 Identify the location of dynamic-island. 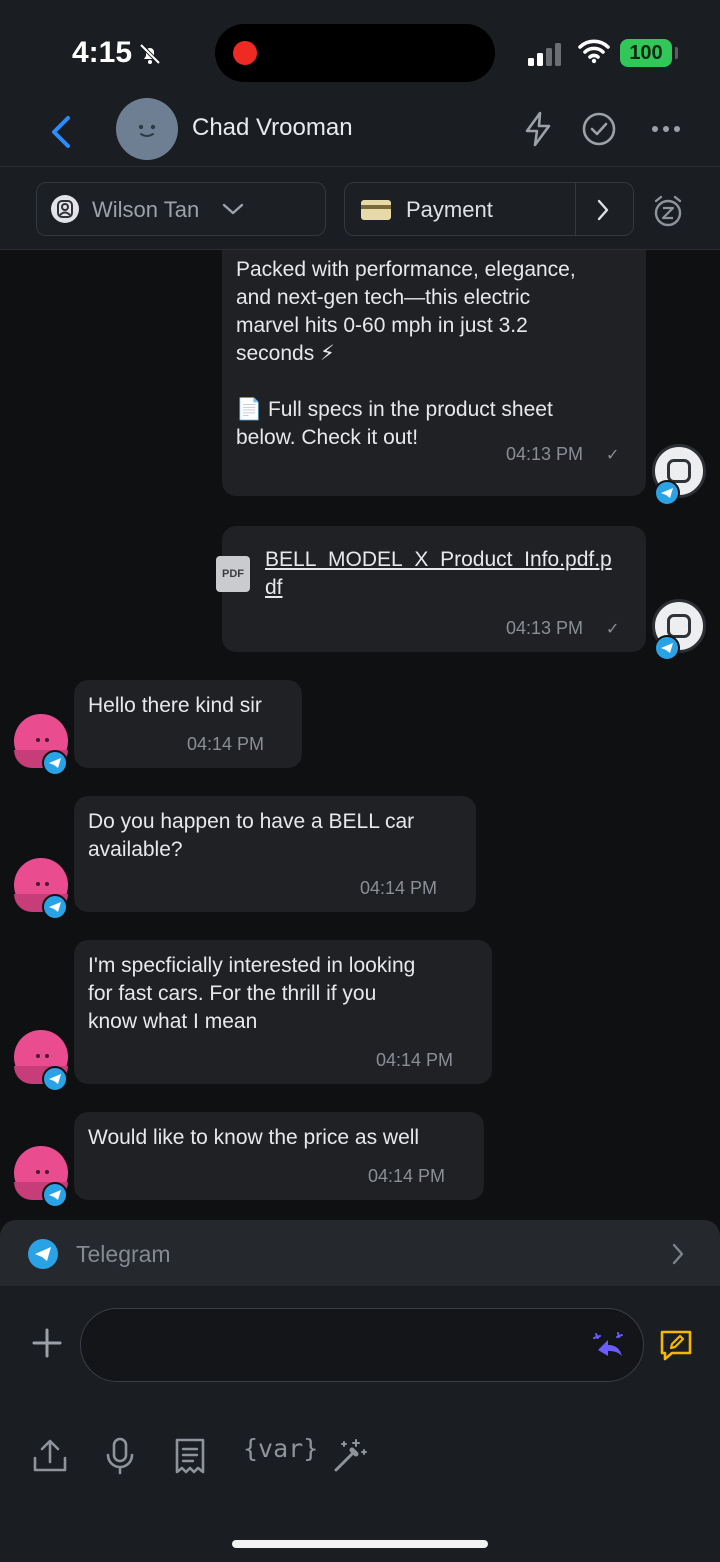
(355, 53).